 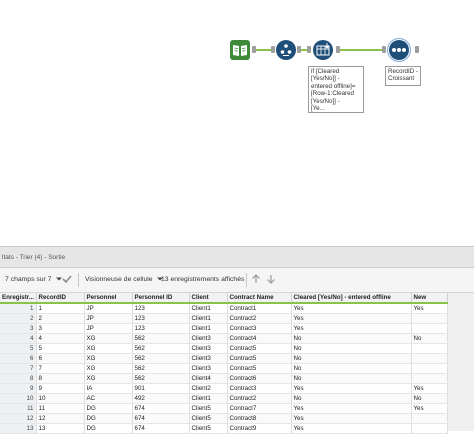 I want to click on row-number-cell: 6, so click(x=18, y=358).